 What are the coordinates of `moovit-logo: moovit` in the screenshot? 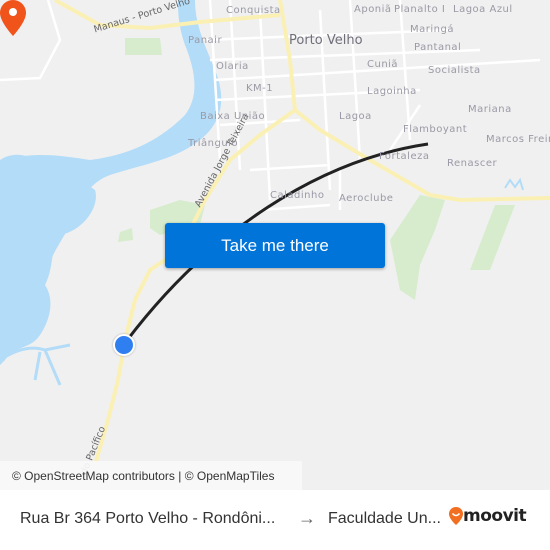 It's located at (488, 516).